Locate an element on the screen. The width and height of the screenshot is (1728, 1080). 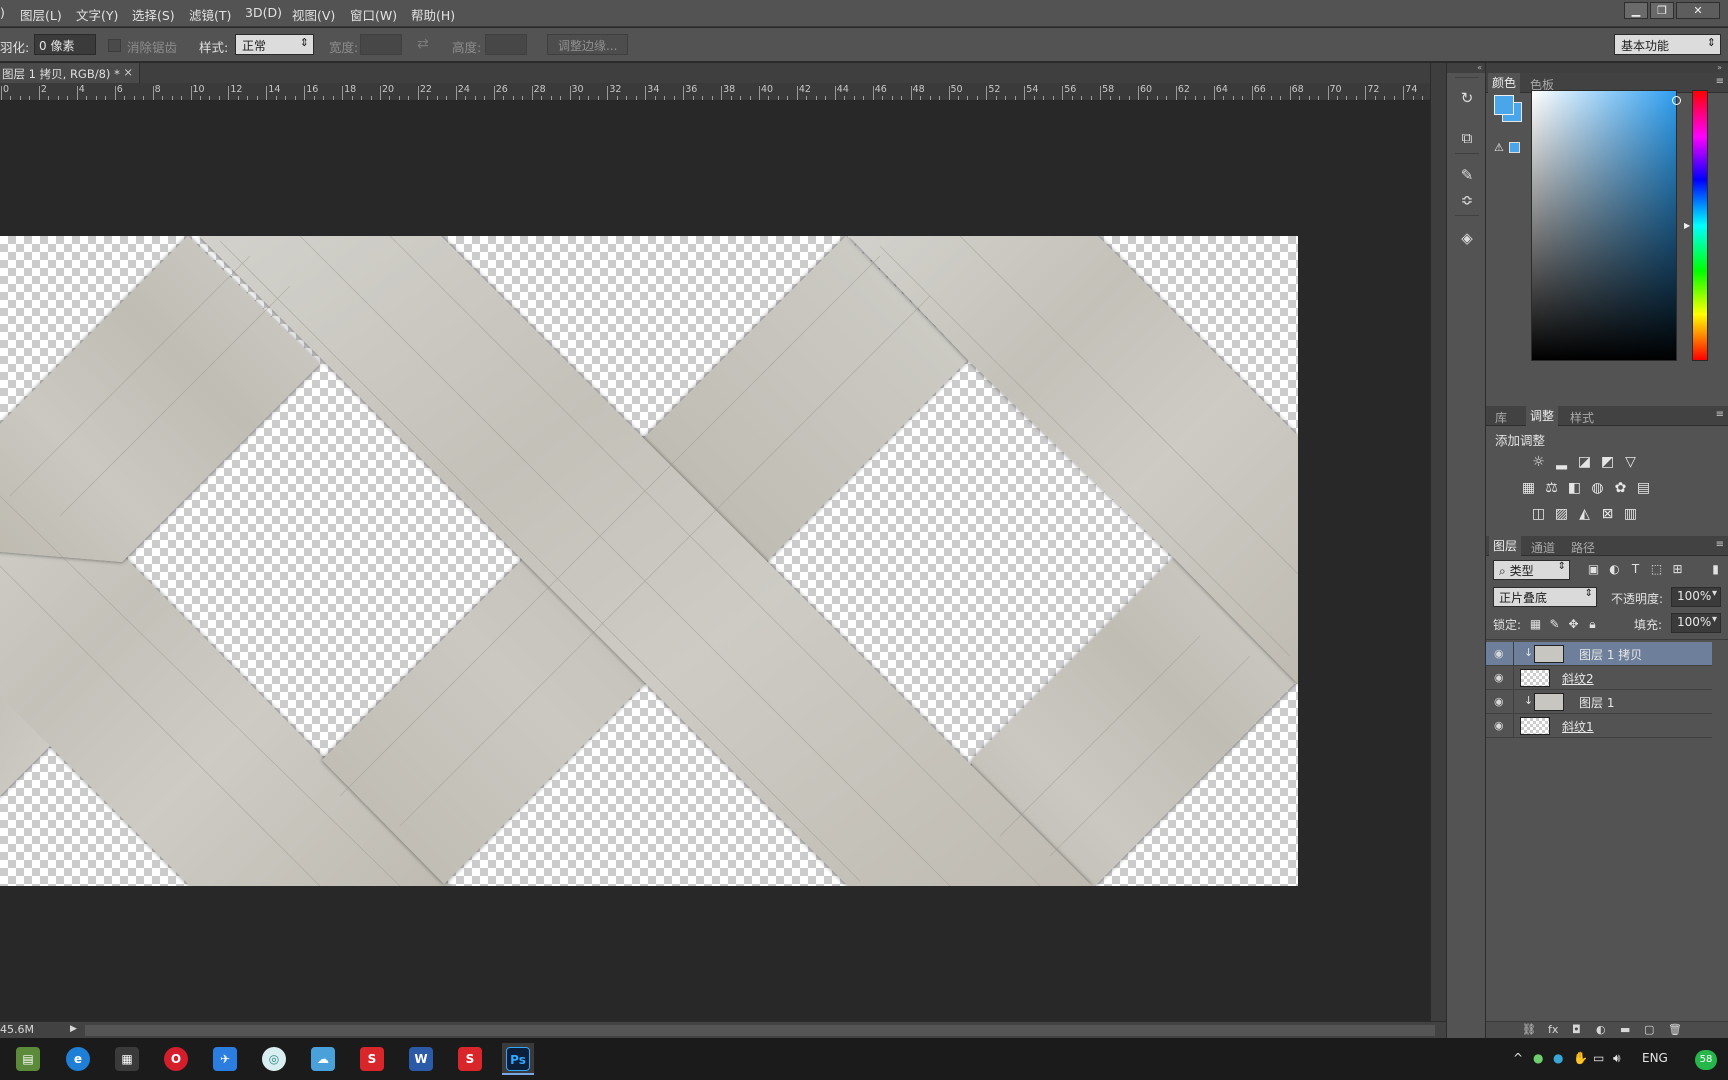
filter-type-icon: T is located at coordinates (1635, 569).